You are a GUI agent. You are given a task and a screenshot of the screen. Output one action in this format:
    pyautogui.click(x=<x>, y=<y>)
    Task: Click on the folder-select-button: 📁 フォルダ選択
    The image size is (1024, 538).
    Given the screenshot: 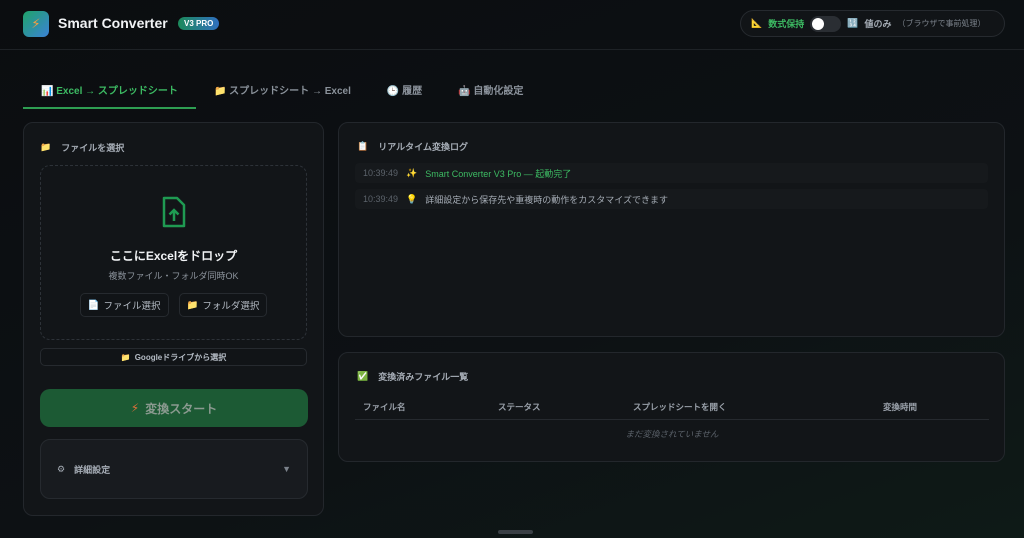 What is the action you would take?
    pyautogui.click(x=223, y=305)
    